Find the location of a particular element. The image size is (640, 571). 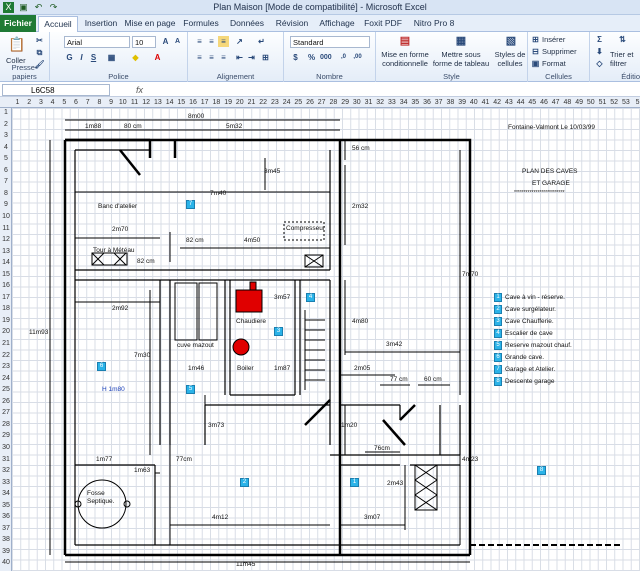

legend-number: 3 is located at coordinates (498, 321).